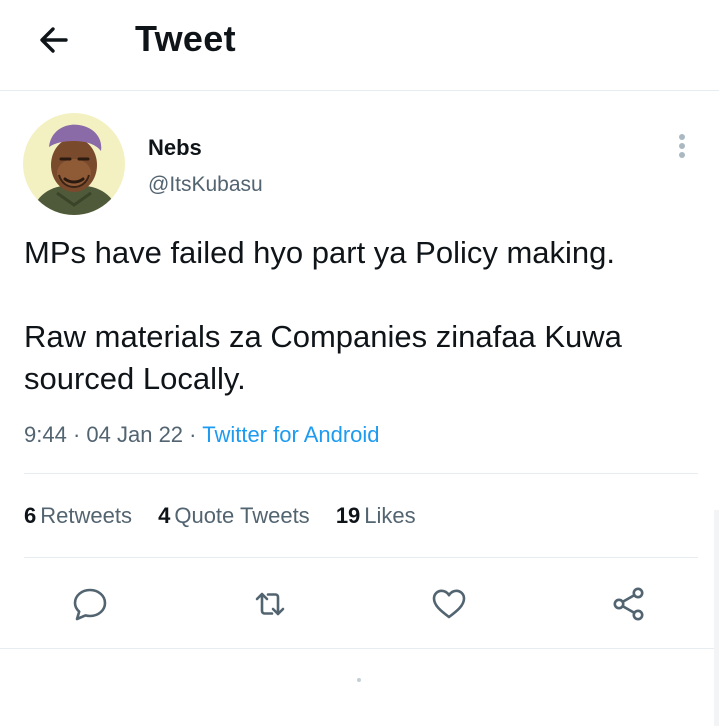 Image resolution: width=719 pixels, height=726 pixels. I want to click on back-button, so click(54, 40).